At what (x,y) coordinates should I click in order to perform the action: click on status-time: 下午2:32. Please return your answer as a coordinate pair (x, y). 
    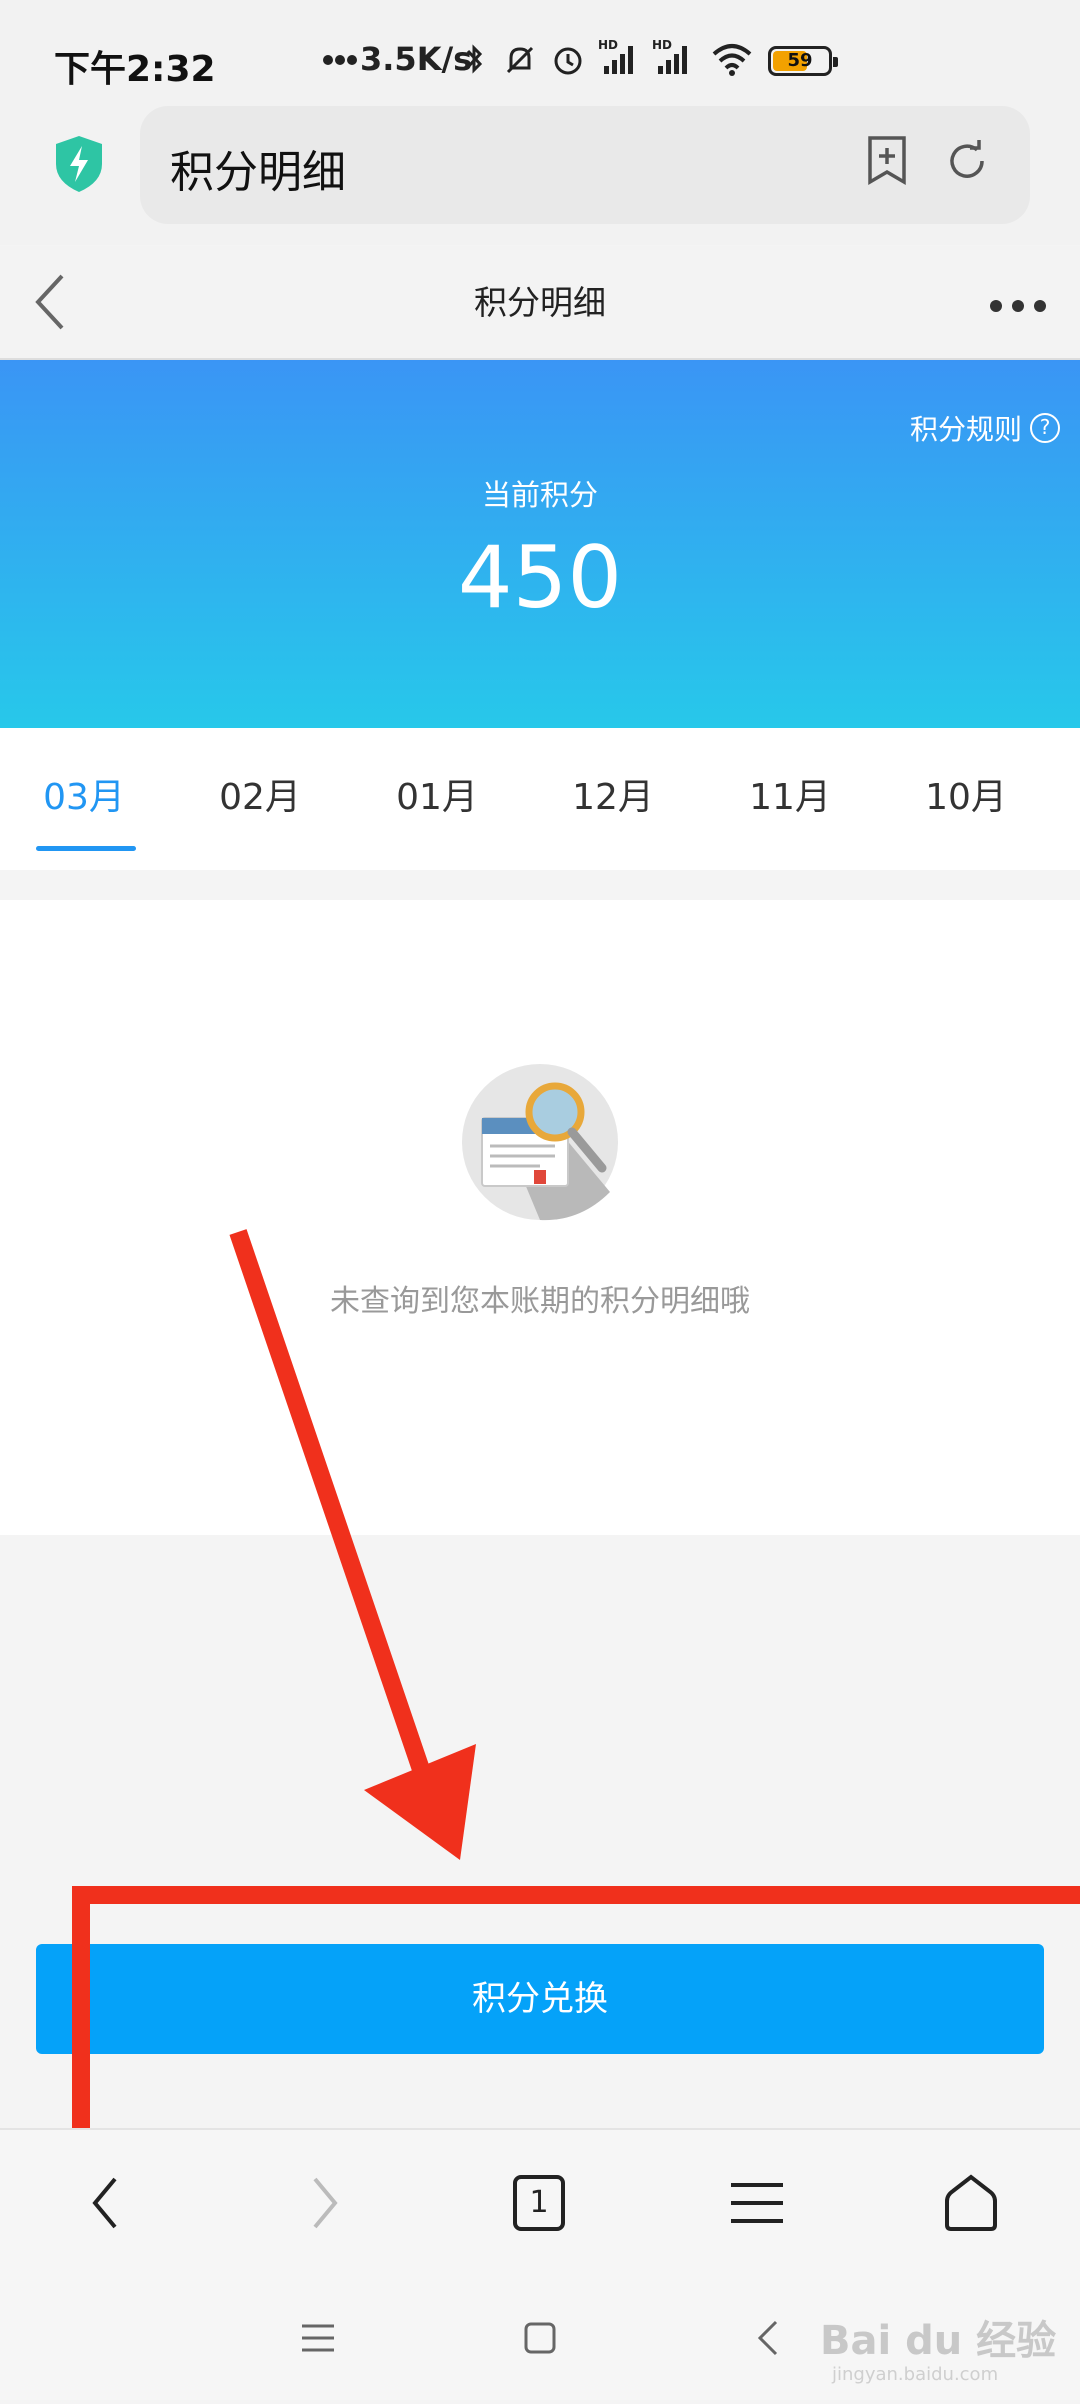
    Looking at the image, I should click on (135, 69).